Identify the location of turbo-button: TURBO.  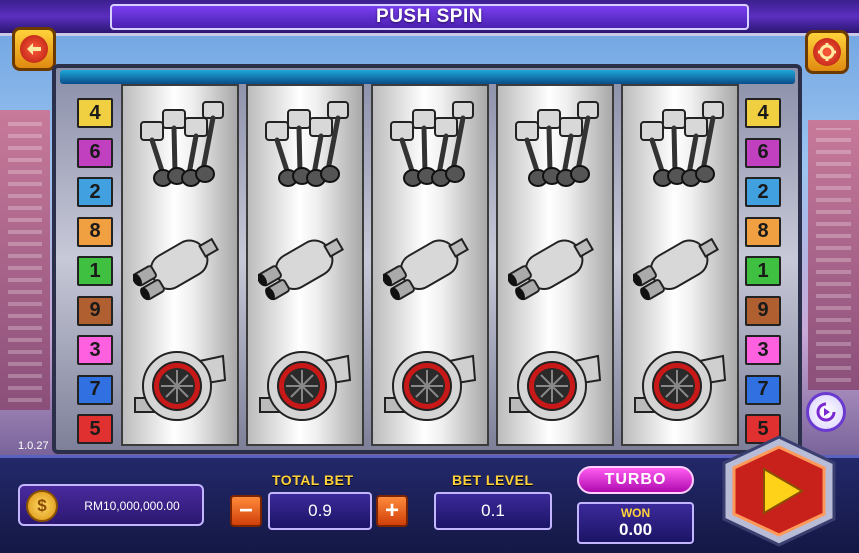
(635, 480).